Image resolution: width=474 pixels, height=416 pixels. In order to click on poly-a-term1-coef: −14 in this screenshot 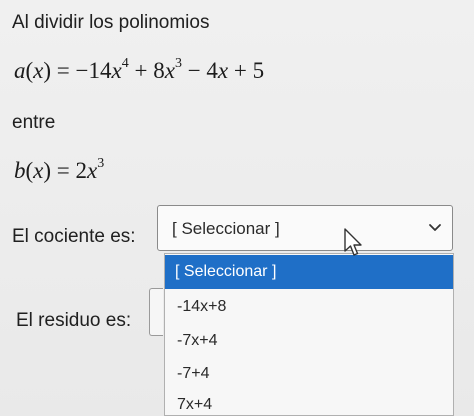, I will do `click(93, 70)`.